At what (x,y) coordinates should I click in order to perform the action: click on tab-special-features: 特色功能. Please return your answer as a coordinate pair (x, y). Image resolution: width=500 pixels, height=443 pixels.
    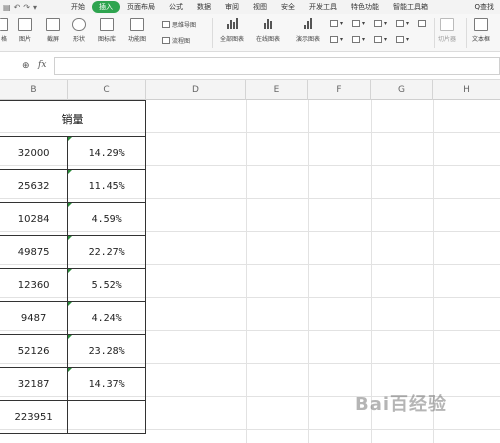
    Looking at the image, I should click on (365, 7).